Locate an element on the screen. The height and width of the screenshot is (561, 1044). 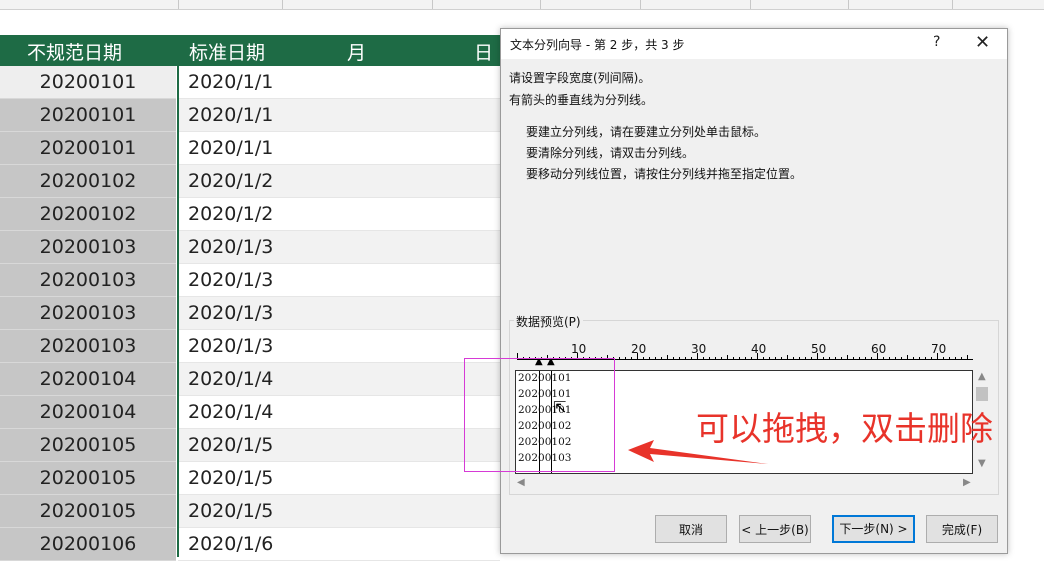
ruler-number: 50 is located at coordinates (819, 349).